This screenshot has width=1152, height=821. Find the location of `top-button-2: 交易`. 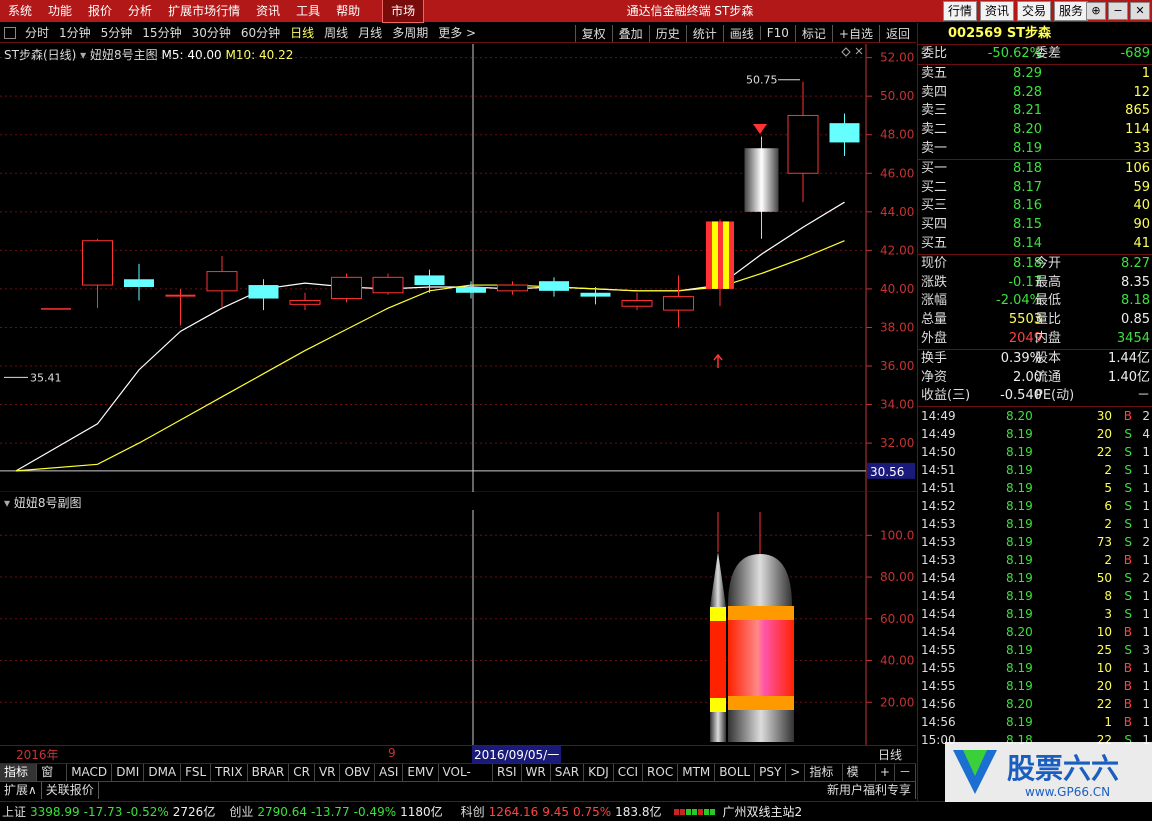

top-button-2: 交易 is located at coordinates (1033, 11).